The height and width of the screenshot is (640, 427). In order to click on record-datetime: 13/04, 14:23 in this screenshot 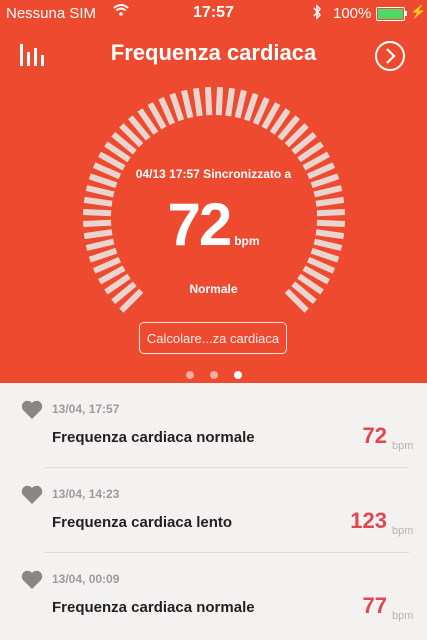, I will do `click(86, 494)`.